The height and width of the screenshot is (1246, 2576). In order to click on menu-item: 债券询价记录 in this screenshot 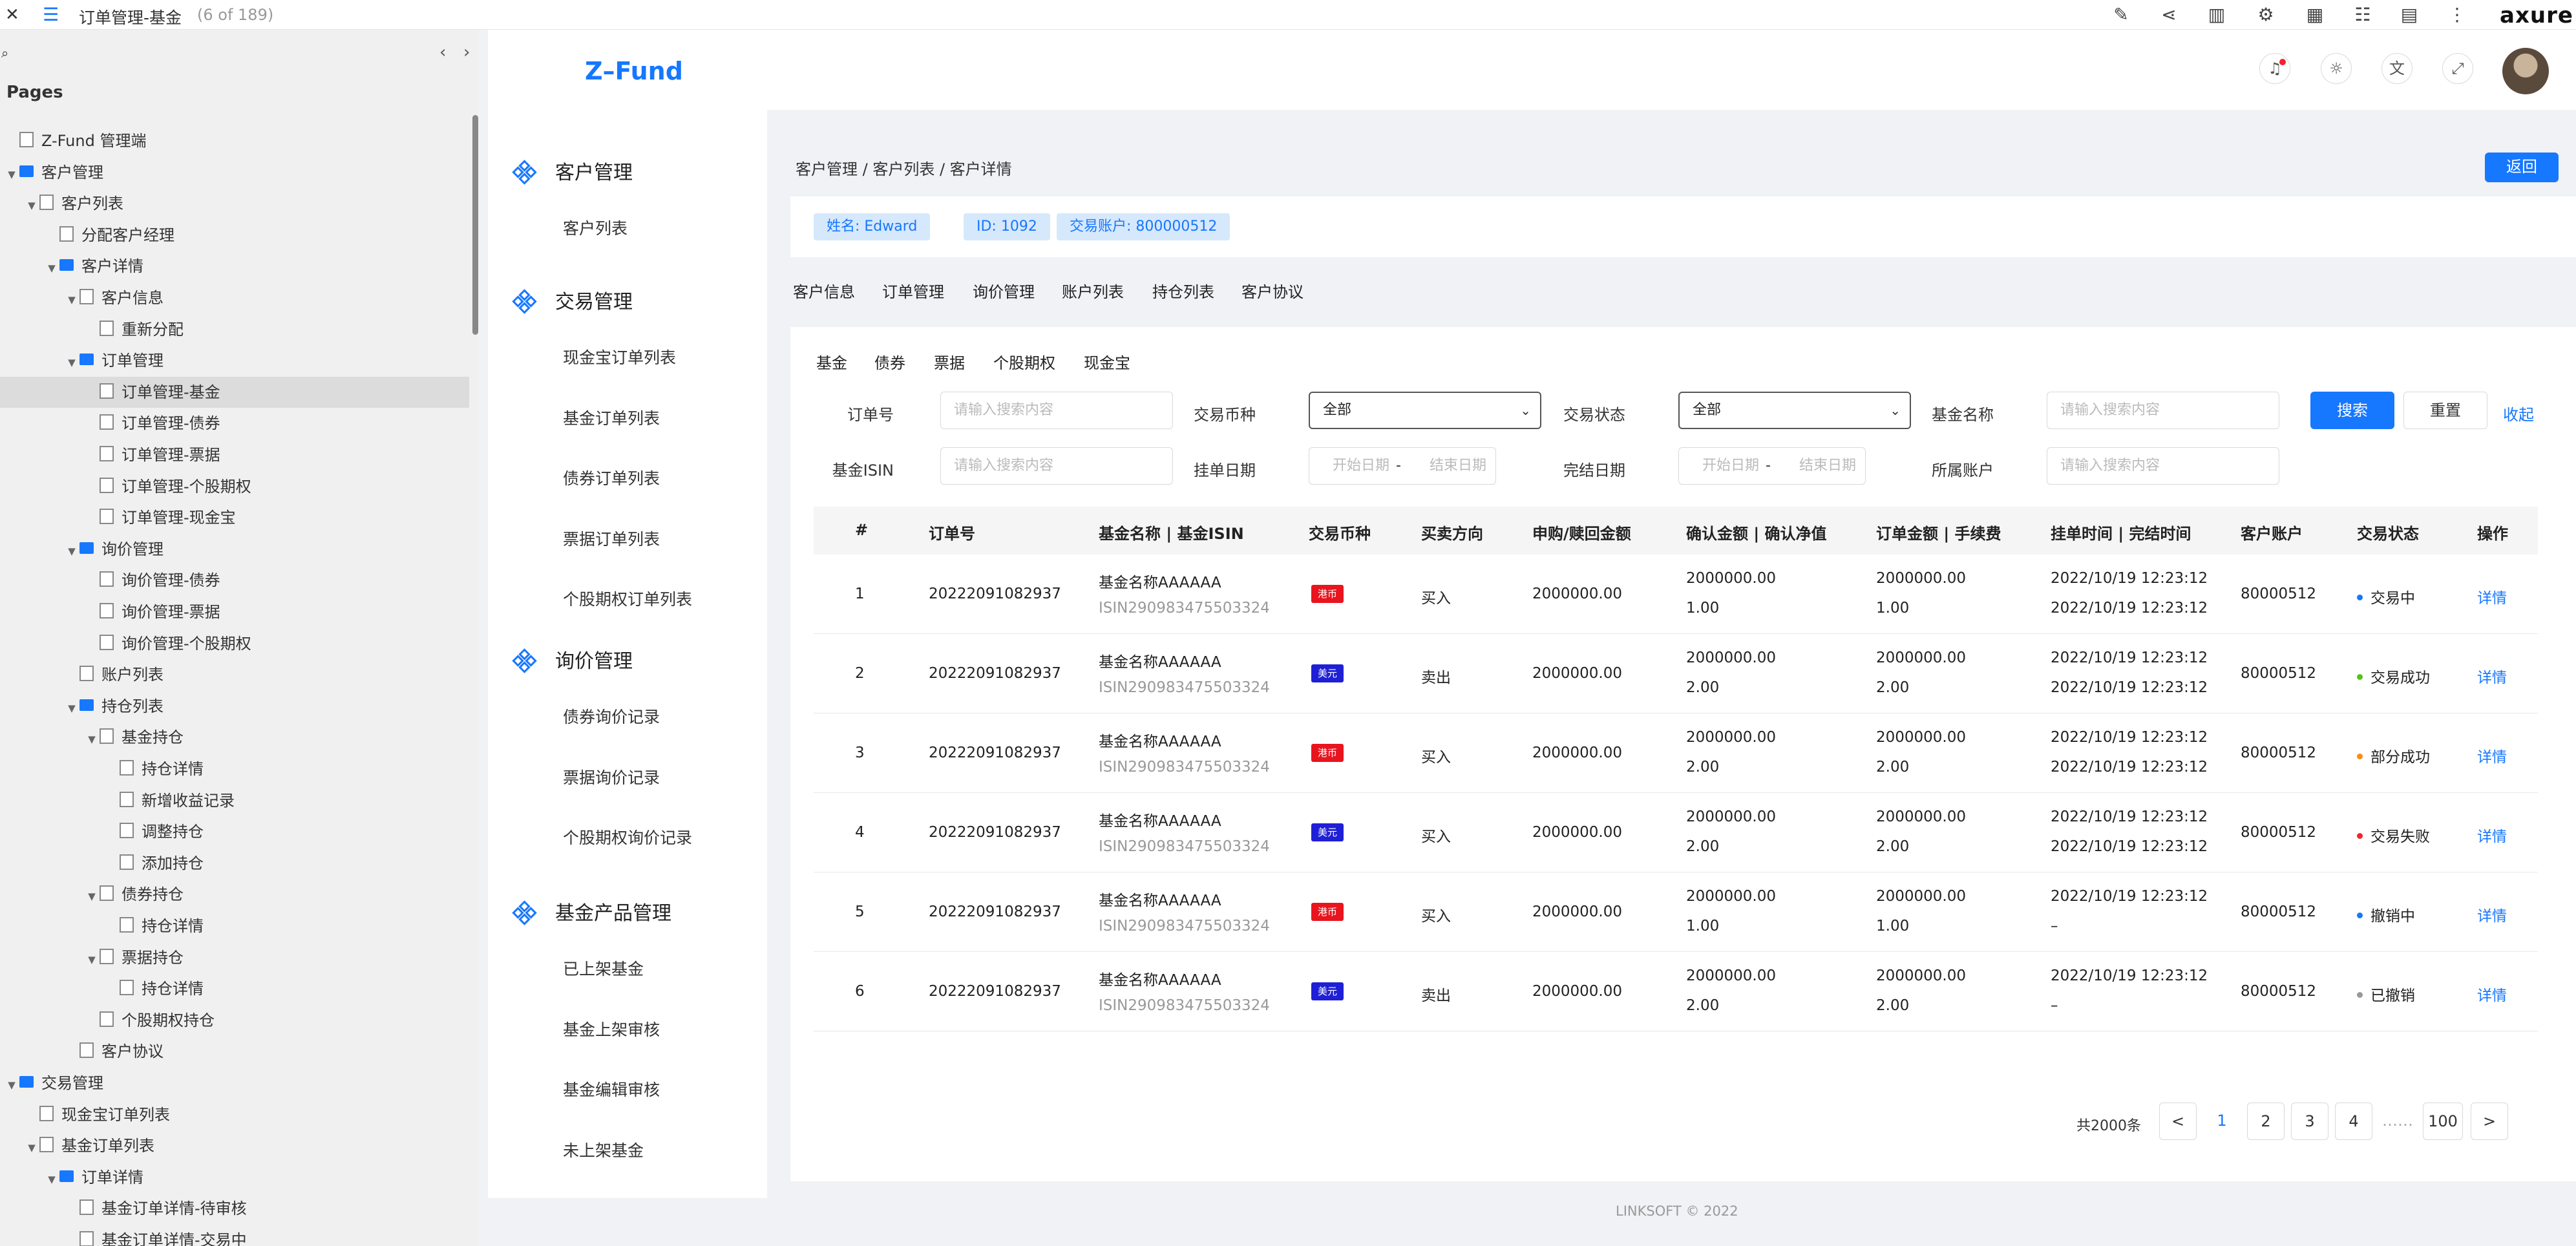, I will do `click(611, 716)`.